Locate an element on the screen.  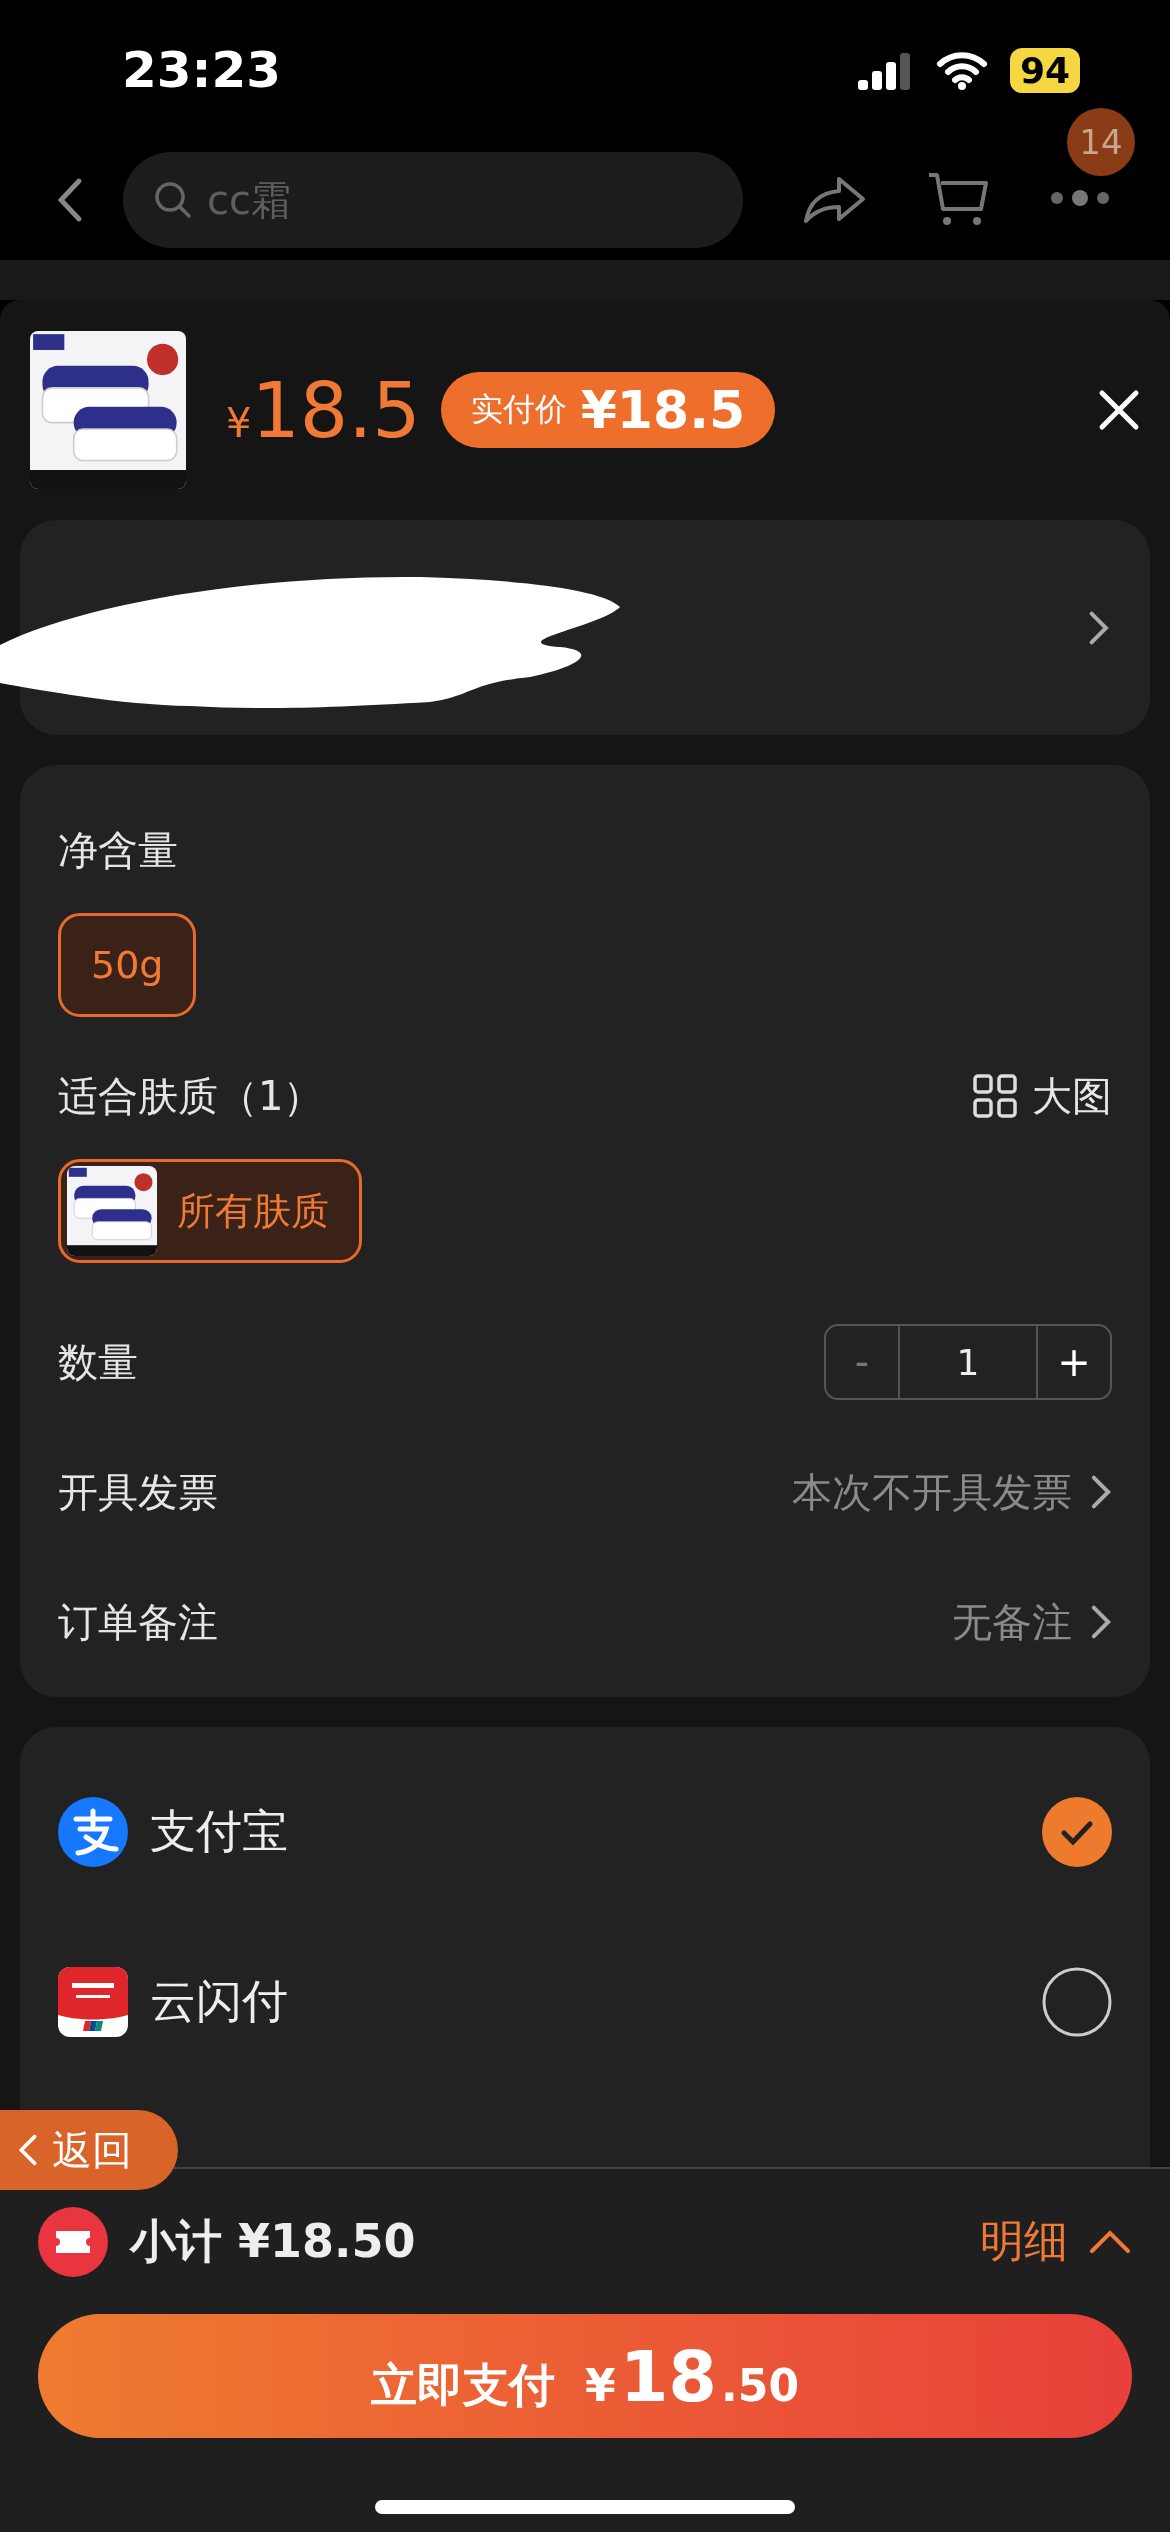
pay-now-button: 立即支付 ¥18.50 is located at coordinates (585, 2376).